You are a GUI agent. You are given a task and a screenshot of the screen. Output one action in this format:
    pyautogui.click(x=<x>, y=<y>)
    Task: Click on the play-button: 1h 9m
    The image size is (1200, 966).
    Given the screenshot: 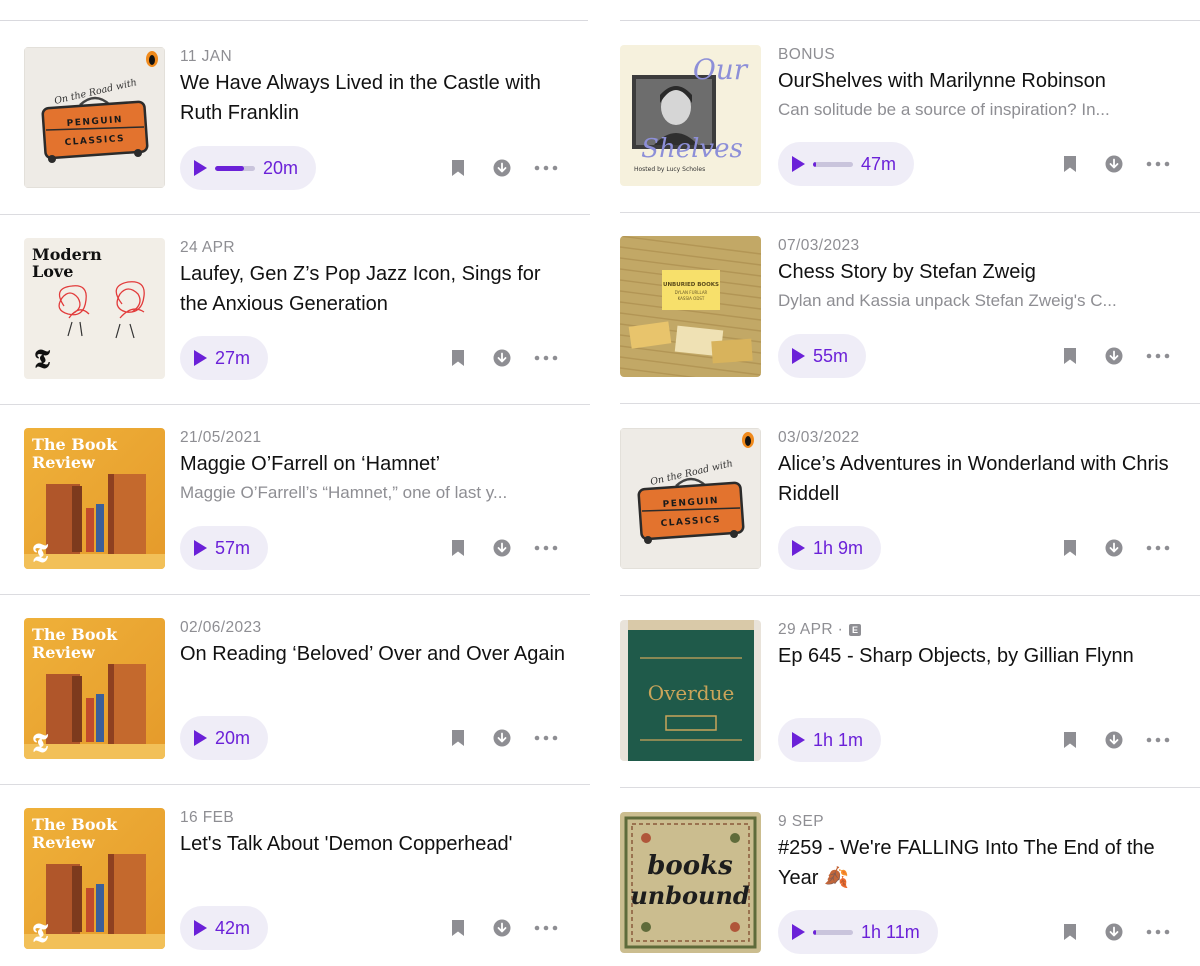 What is the action you would take?
    pyautogui.click(x=830, y=548)
    